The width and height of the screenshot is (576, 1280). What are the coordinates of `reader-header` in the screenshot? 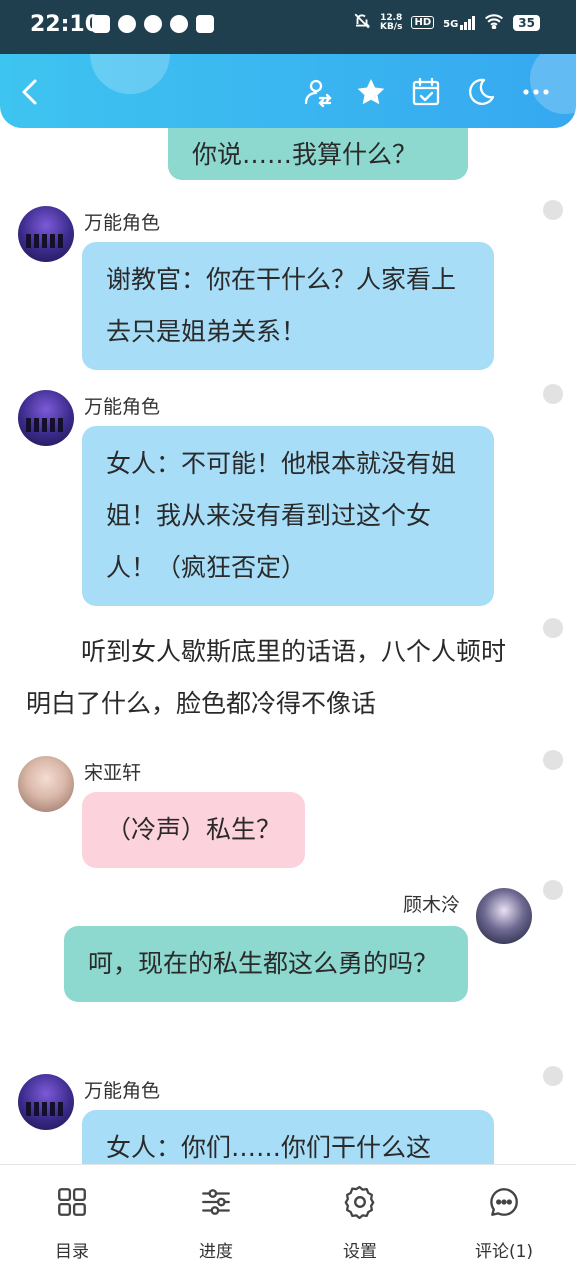 It's located at (288, 91).